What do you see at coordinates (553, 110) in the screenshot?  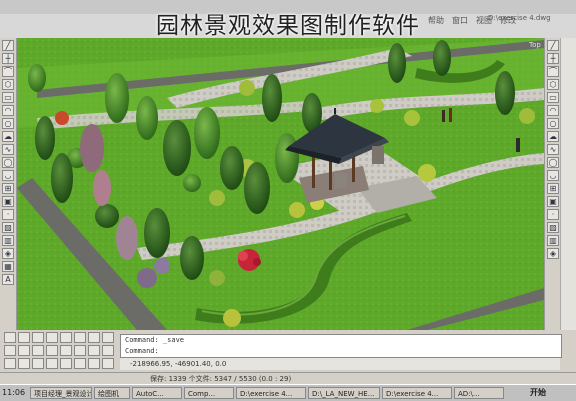 I see `move-icon: ◠` at bounding box center [553, 110].